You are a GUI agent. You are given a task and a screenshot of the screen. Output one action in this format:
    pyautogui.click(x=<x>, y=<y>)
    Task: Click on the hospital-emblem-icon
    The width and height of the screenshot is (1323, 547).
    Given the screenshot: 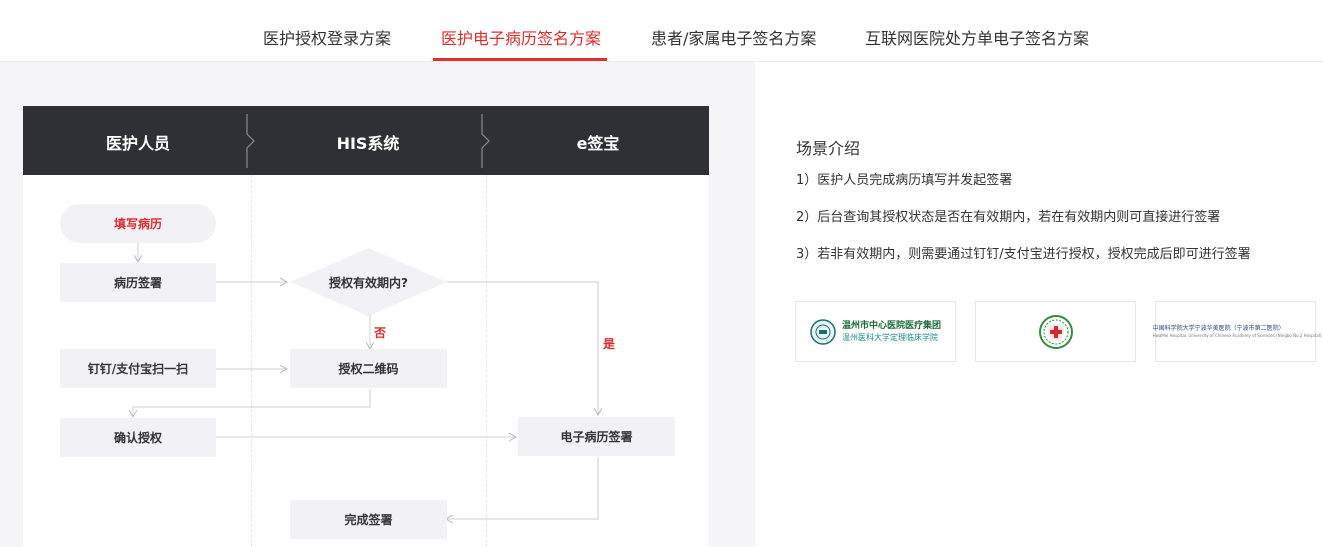 What is the action you would take?
    pyautogui.click(x=1055, y=331)
    